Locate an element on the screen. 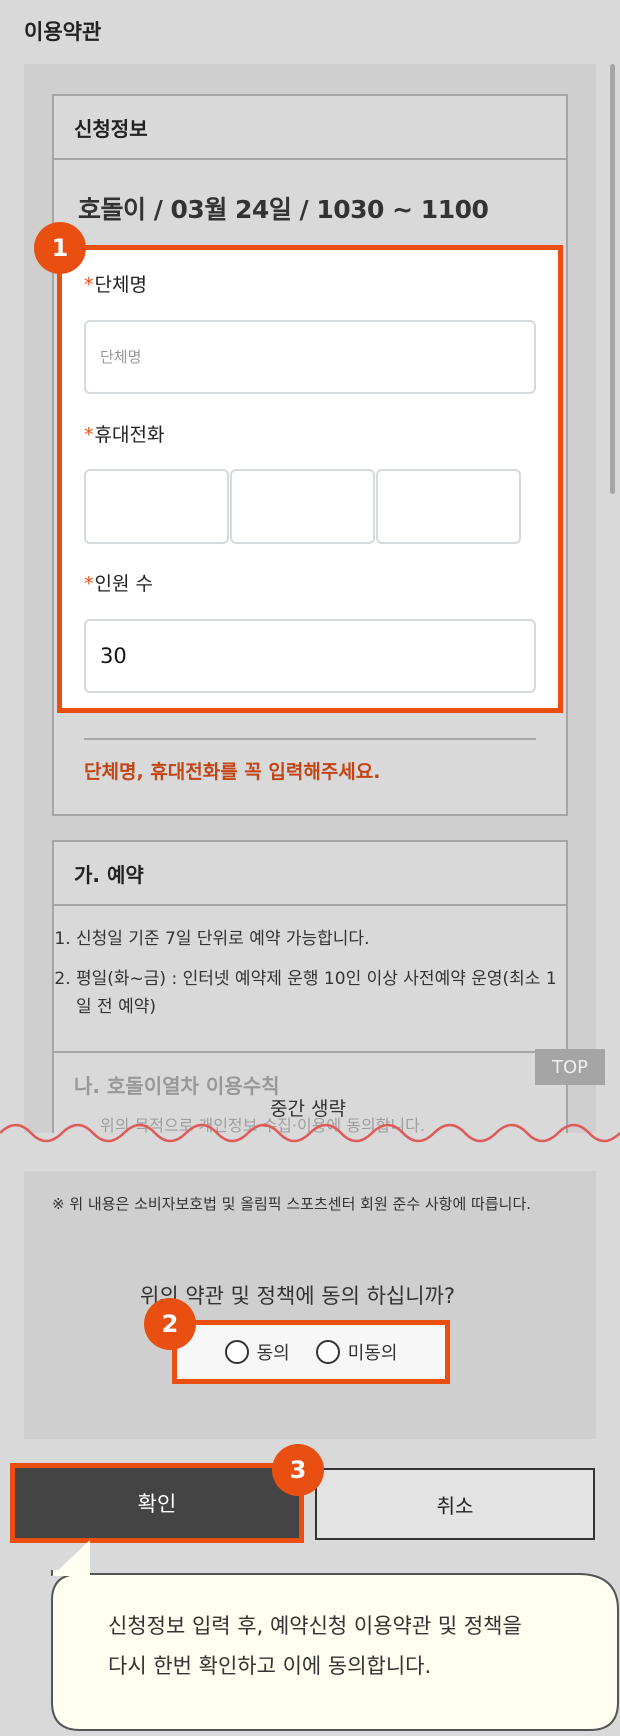 The width and height of the screenshot is (620, 1736). list-item: 신청일 기준 7일 단위로 예약 가능합니다. is located at coordinates (321, 939).